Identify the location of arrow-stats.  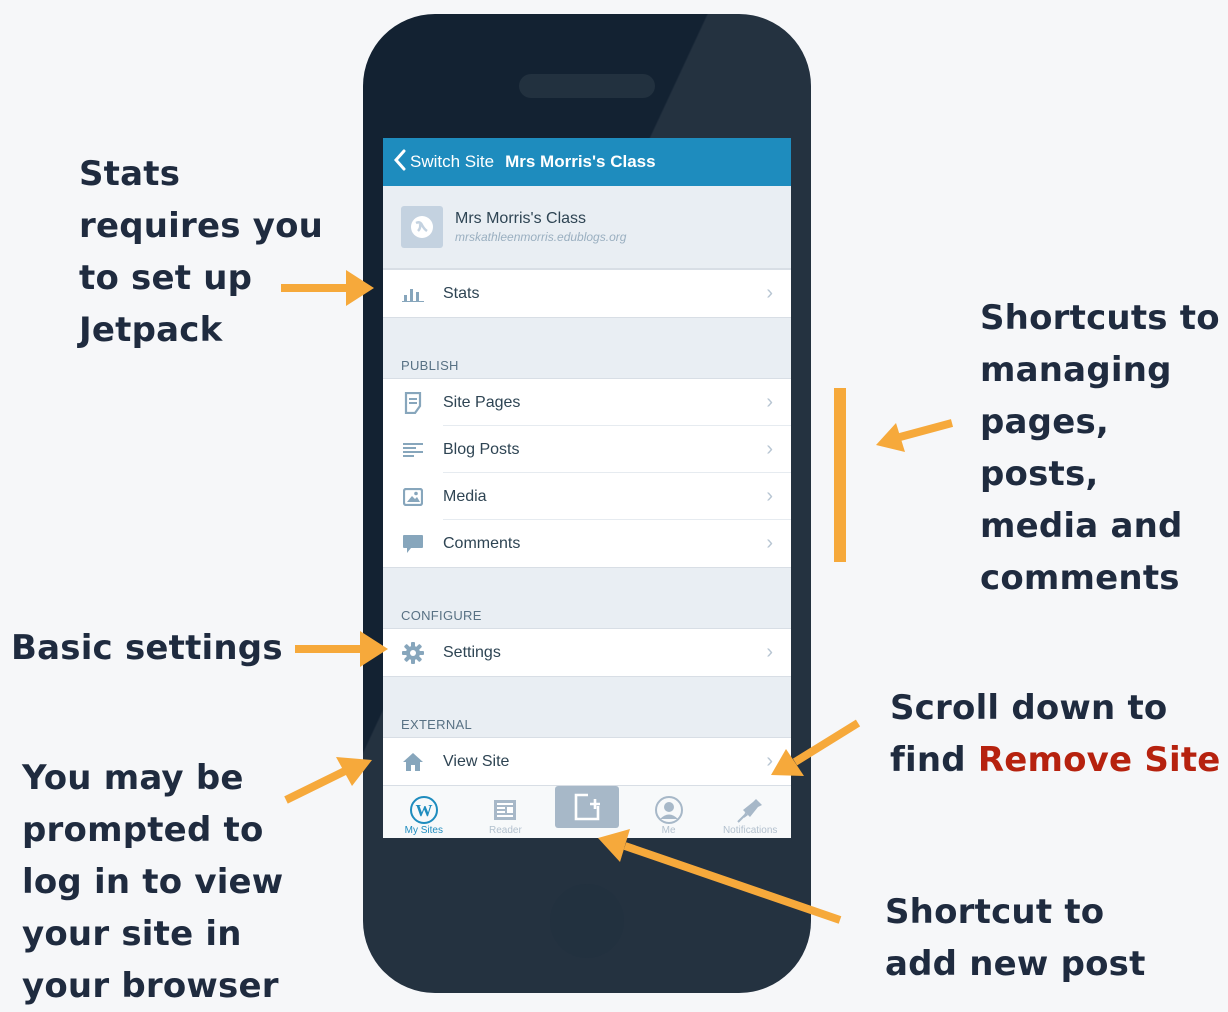
(327, 288).